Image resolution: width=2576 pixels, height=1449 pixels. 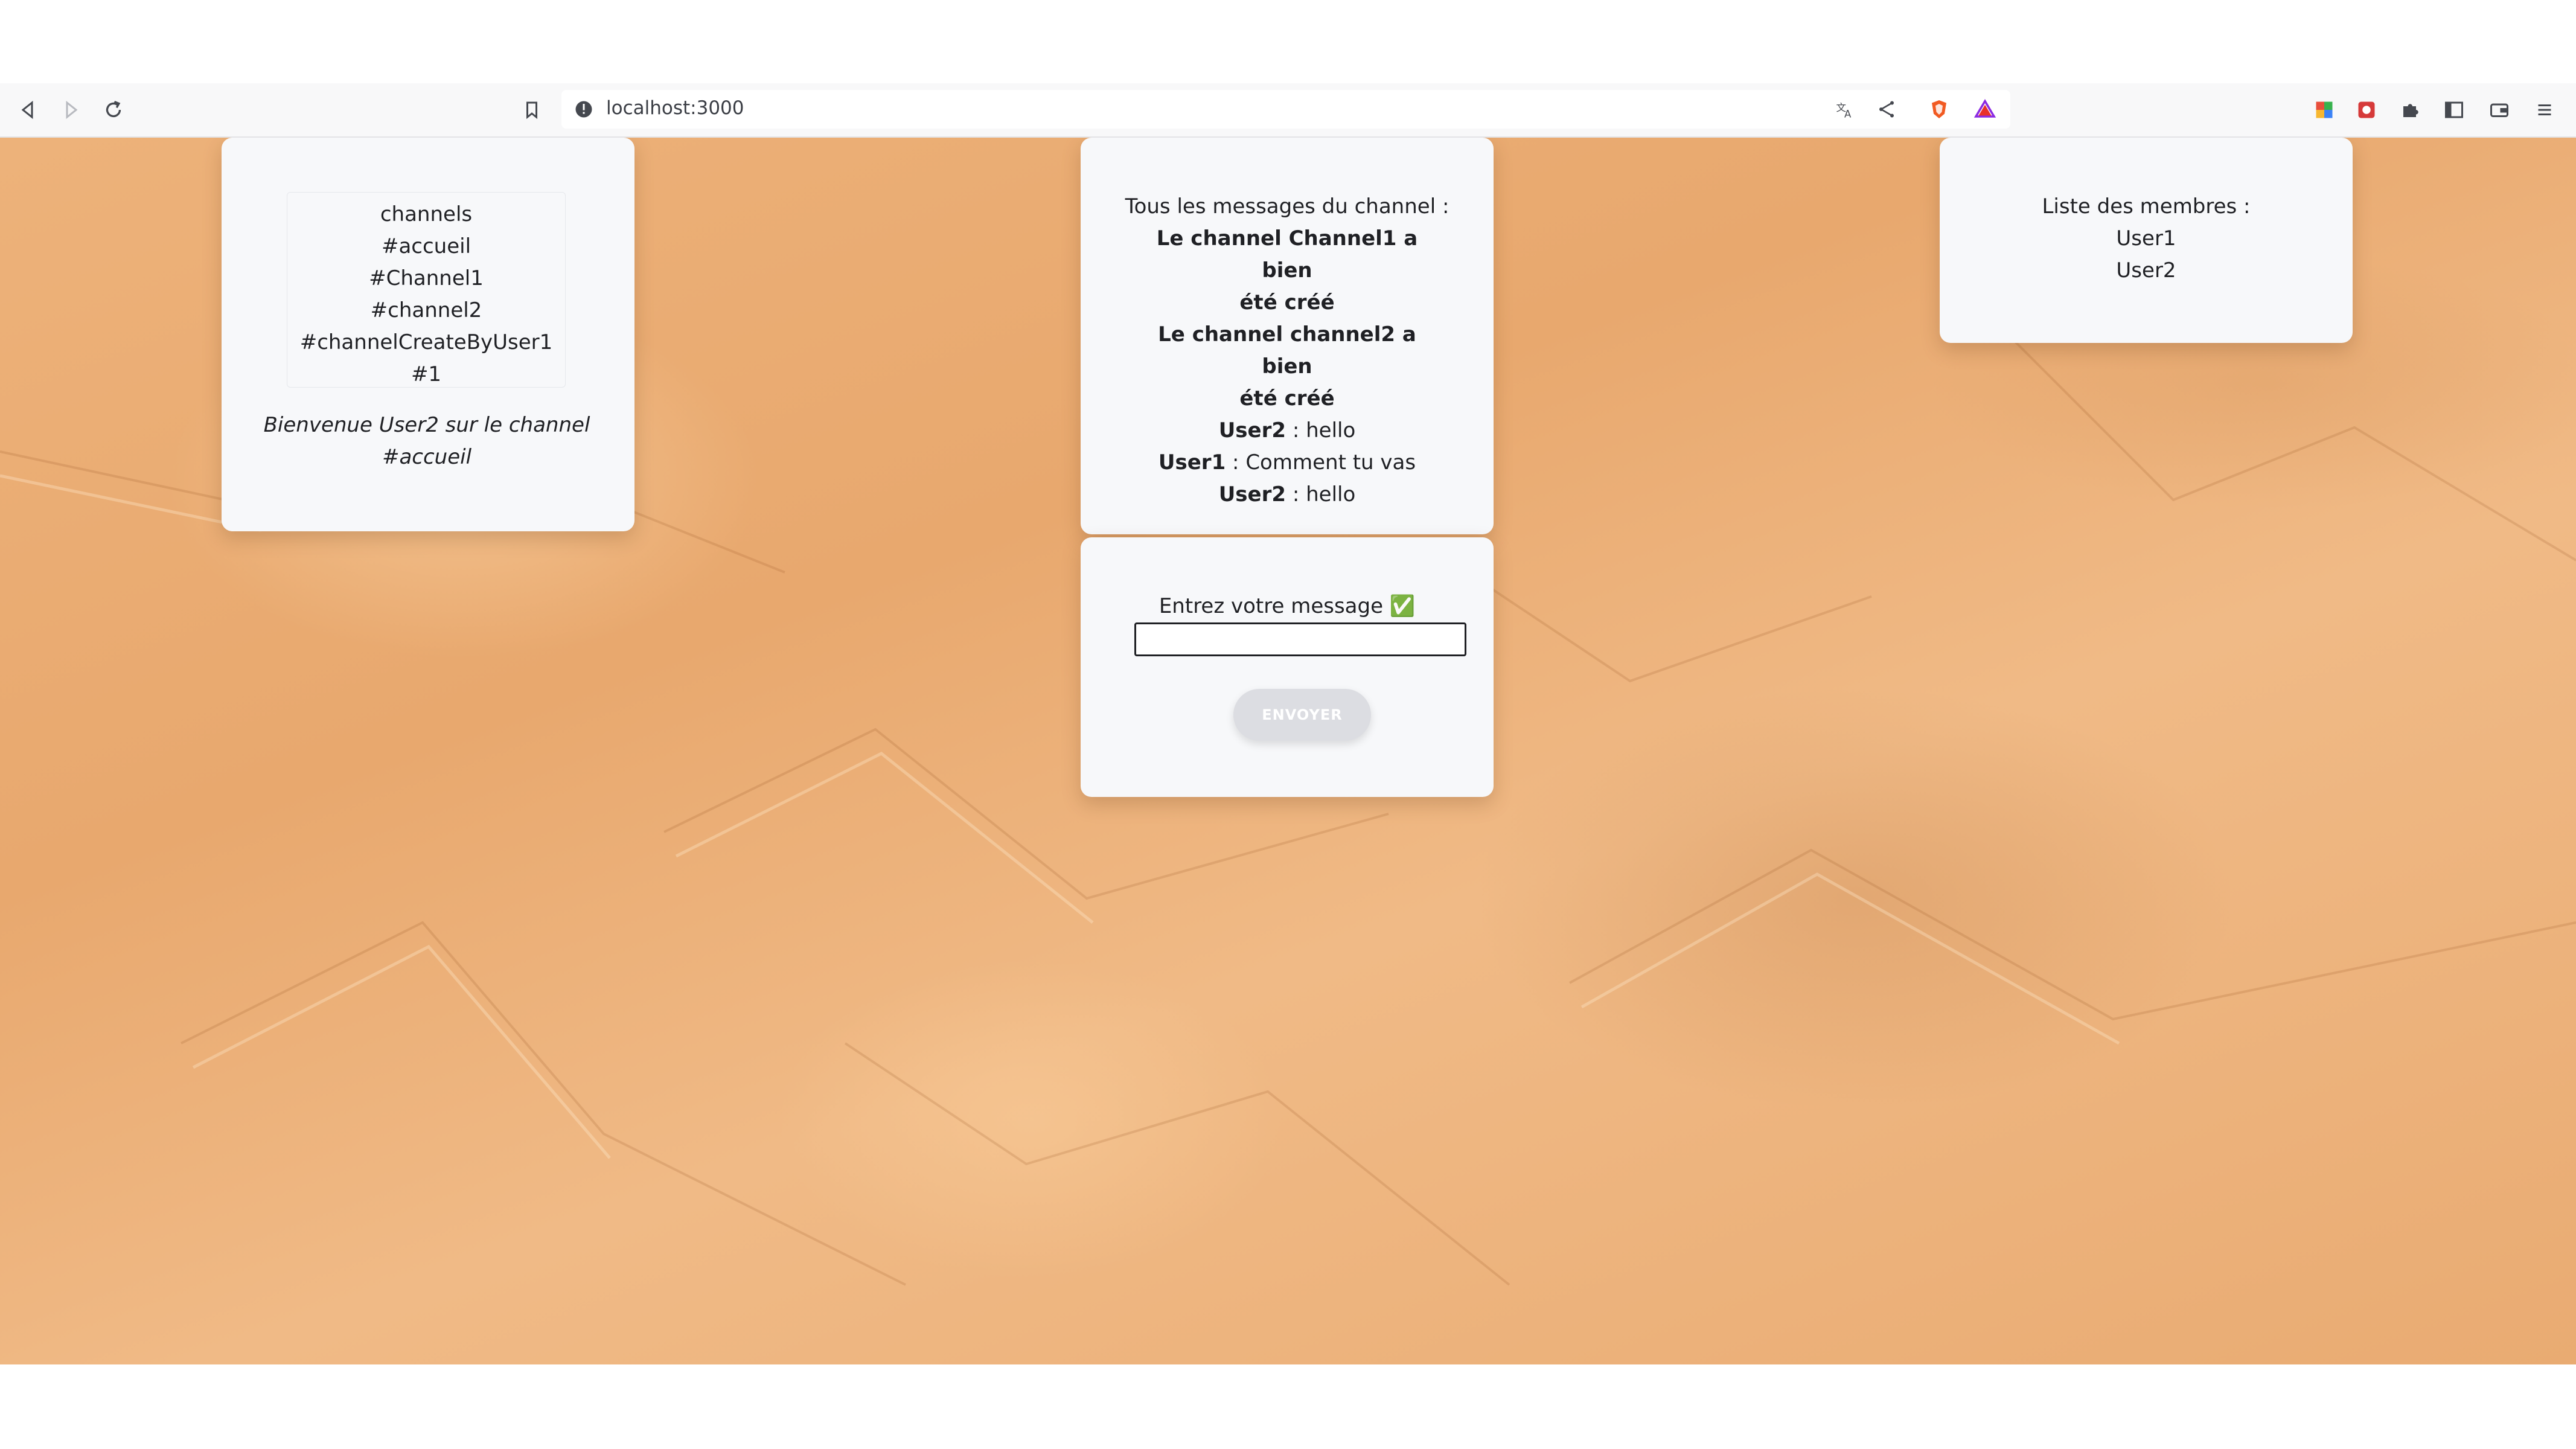 What do you see at coordinates (1985, 109) in the screenshot?
I see `brave-rewards-icon` at bounding box center [1985, 109].